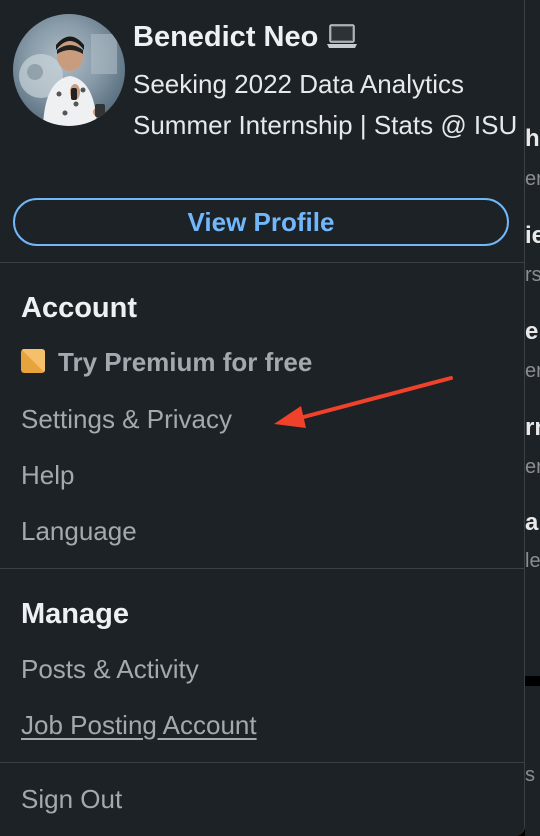 This screenshot has height=836, width=540. Describe the element at coordinates (47, 475) in the screenshot. I see `help-link: Help` at that location.